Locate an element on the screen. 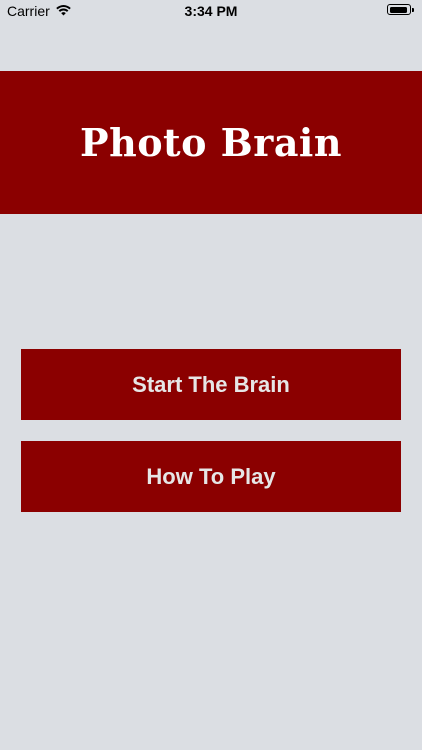 This screenshot has height=750, width=422. battery-icon is located at coordinates (399, 9).